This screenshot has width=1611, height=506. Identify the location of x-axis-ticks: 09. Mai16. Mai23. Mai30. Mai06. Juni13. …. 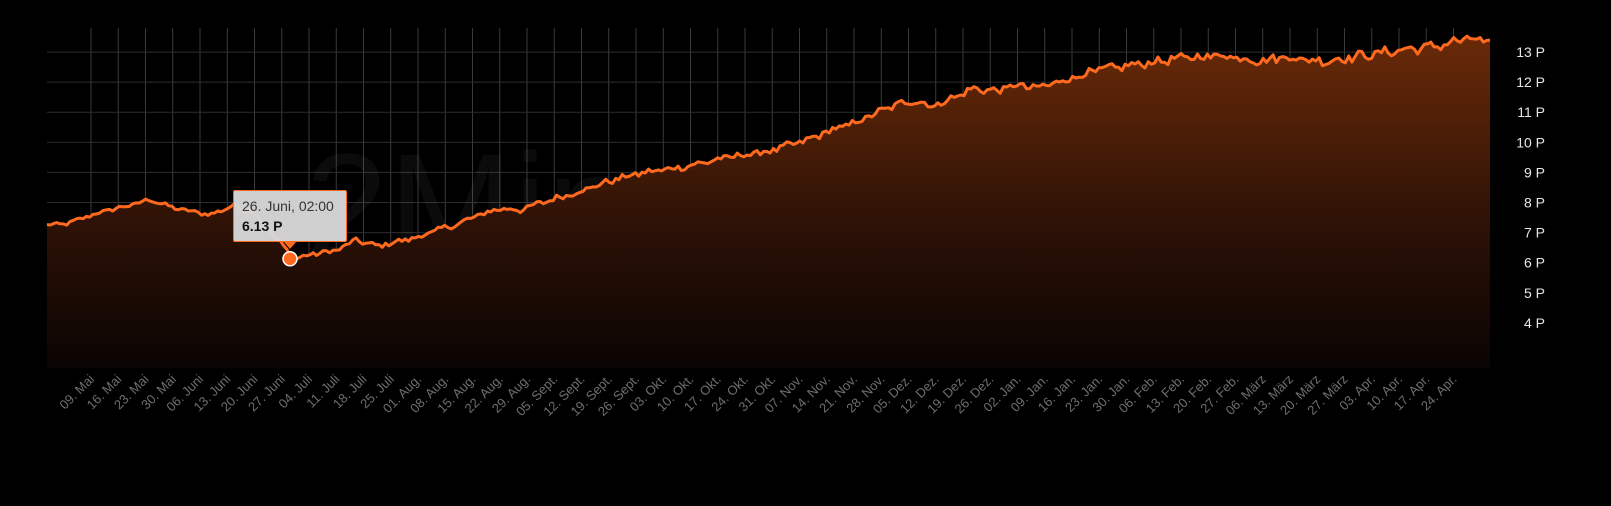
(757, 394).